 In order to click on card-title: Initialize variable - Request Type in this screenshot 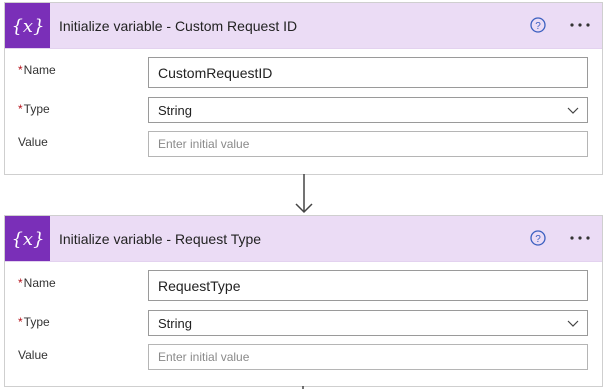, I will do `click(160, 238)`.